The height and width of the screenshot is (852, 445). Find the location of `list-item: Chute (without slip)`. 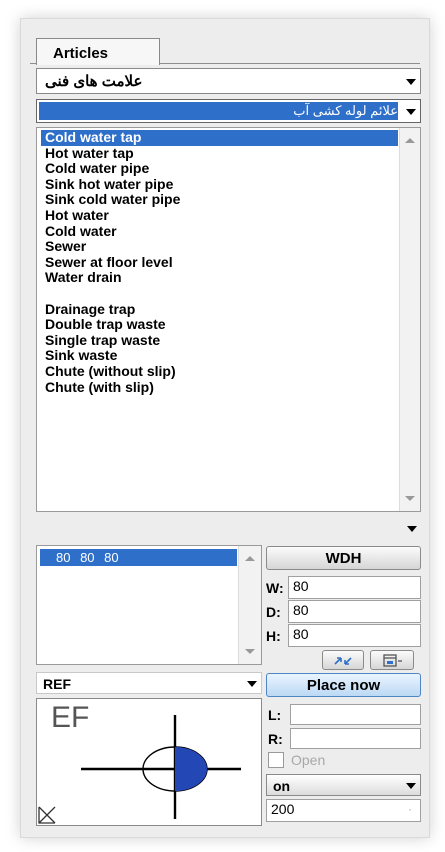

list-item: Chute (without slip) is located at coordinates (219, 371).